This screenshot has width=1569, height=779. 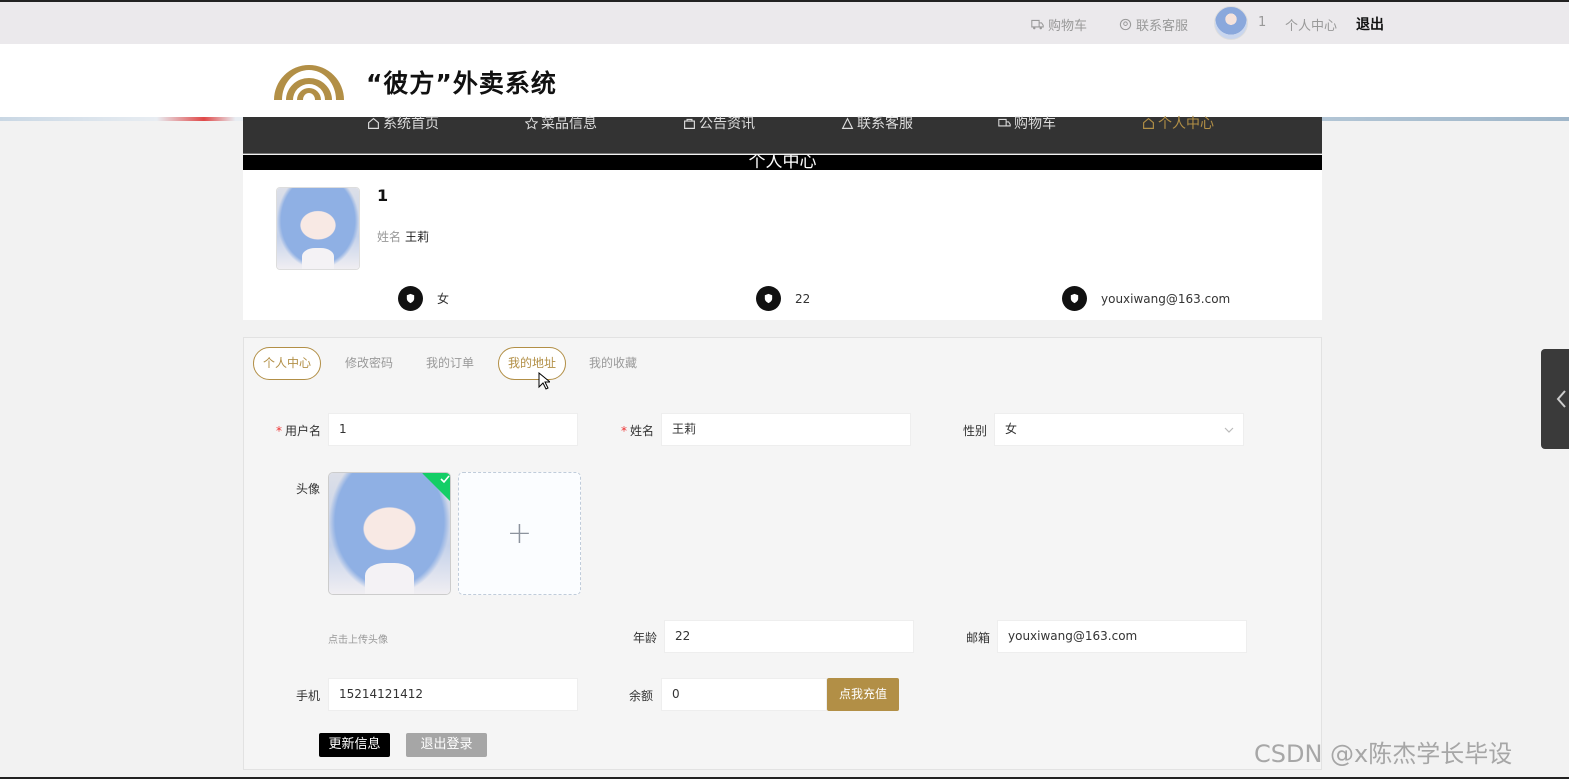 I want to click on site-logo, so click(x=309, y=82).